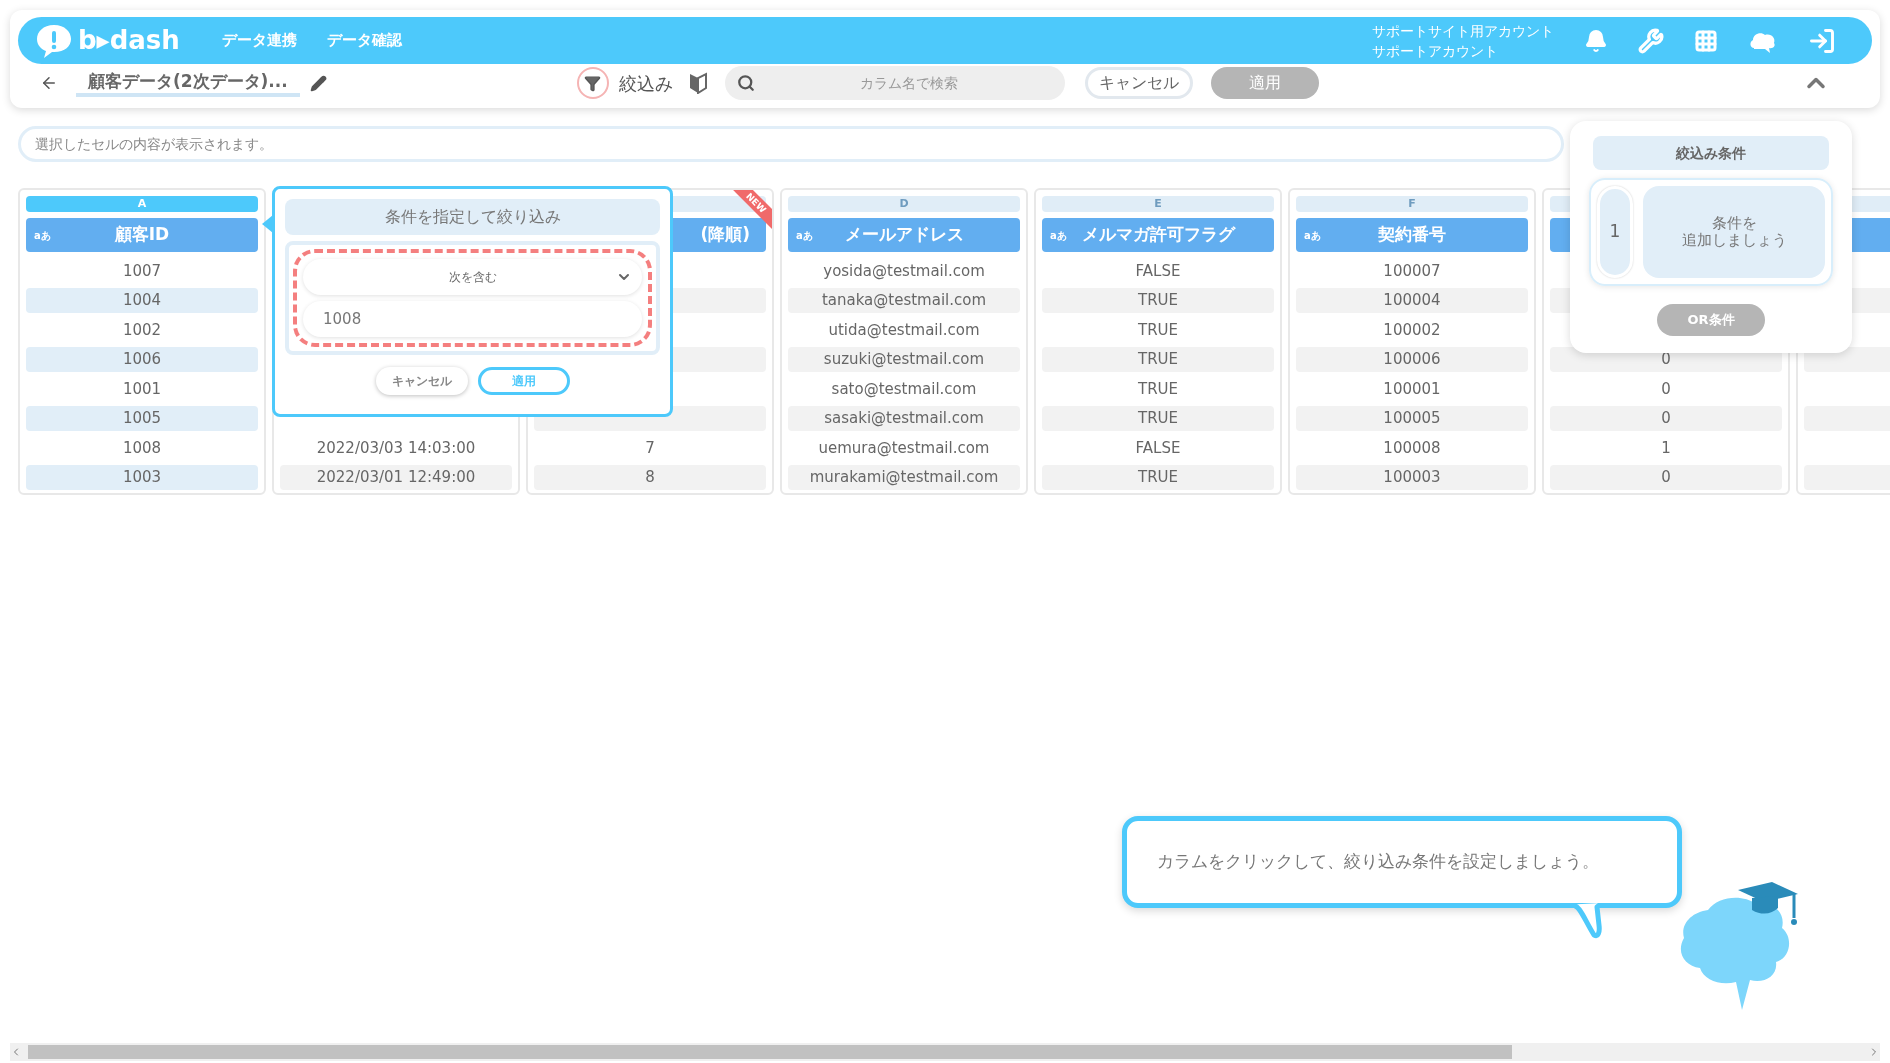  I want to click on table-cell: sasaki@testmail.com, so click(904, 418).